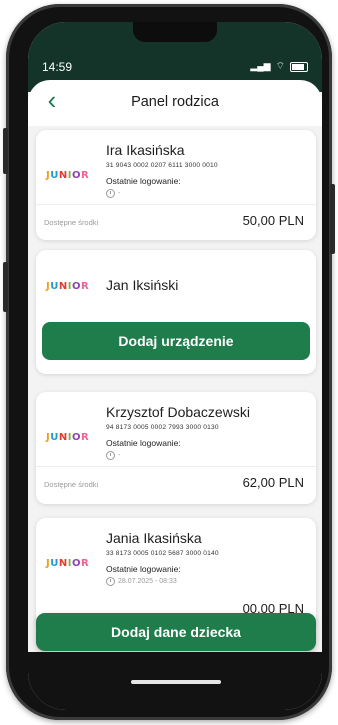  What do you see at coordinates (5, 151) in the screenshot?
I see `volume-up-button` at bounding box center [5, 151].